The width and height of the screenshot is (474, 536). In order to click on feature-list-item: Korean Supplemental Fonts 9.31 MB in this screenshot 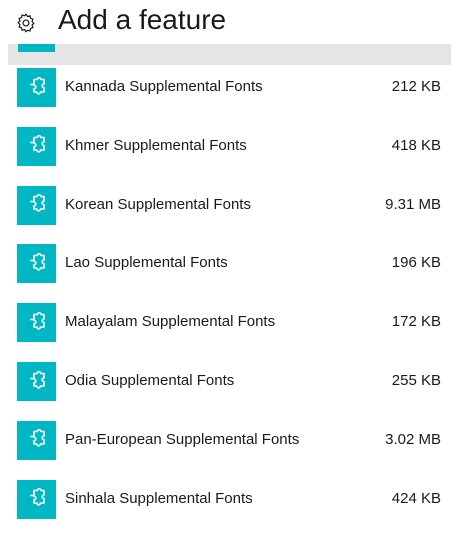, I will do `click(229, 213)`.